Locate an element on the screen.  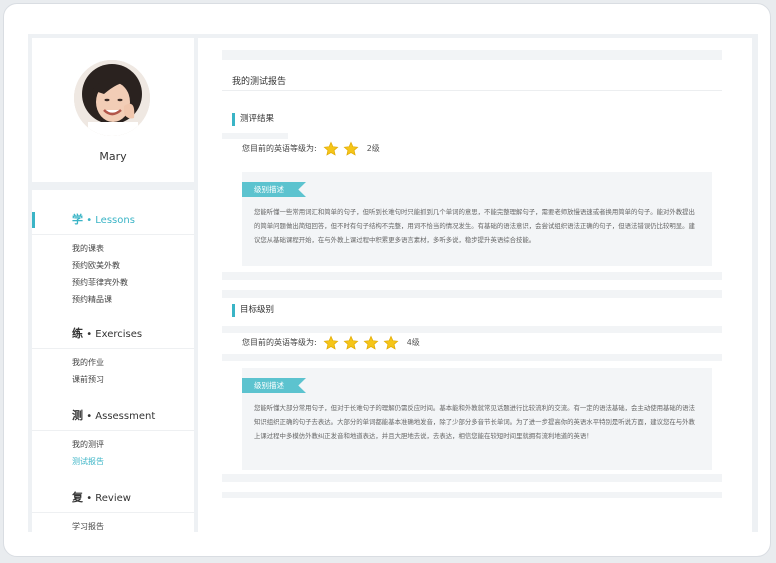
menu-item-homework: 我的作业 is located at coordinates (113, 362).